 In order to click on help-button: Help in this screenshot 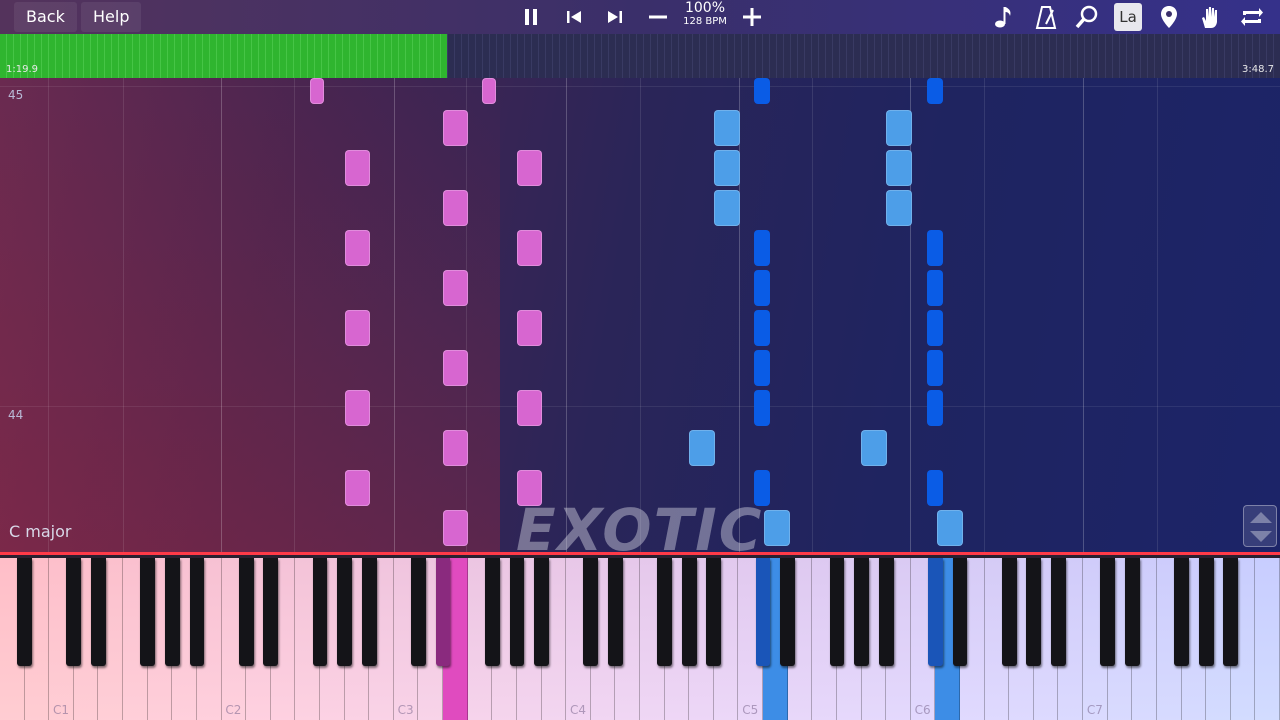, I will do `click(111, 17)`.